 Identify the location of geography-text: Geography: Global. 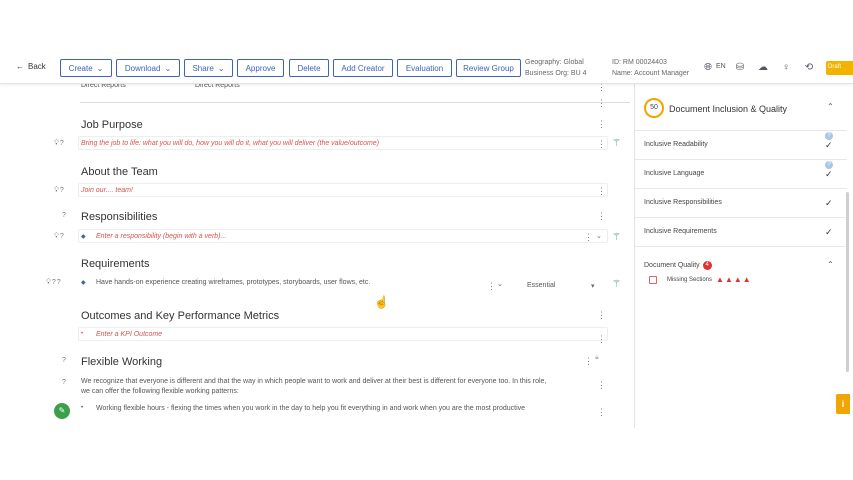
(554, 62).